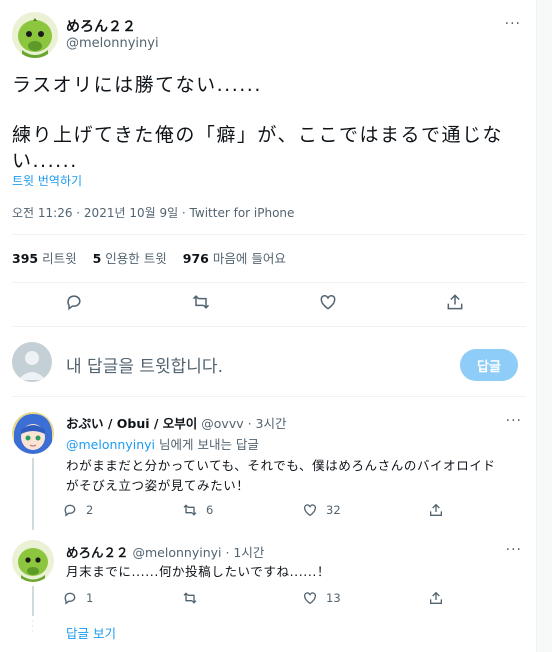 This screenshot has width=552, height=652. What do you see at coordinates (32, 362) in the screenshot?
I see `user-avatar` at bounding box center [32, 362].